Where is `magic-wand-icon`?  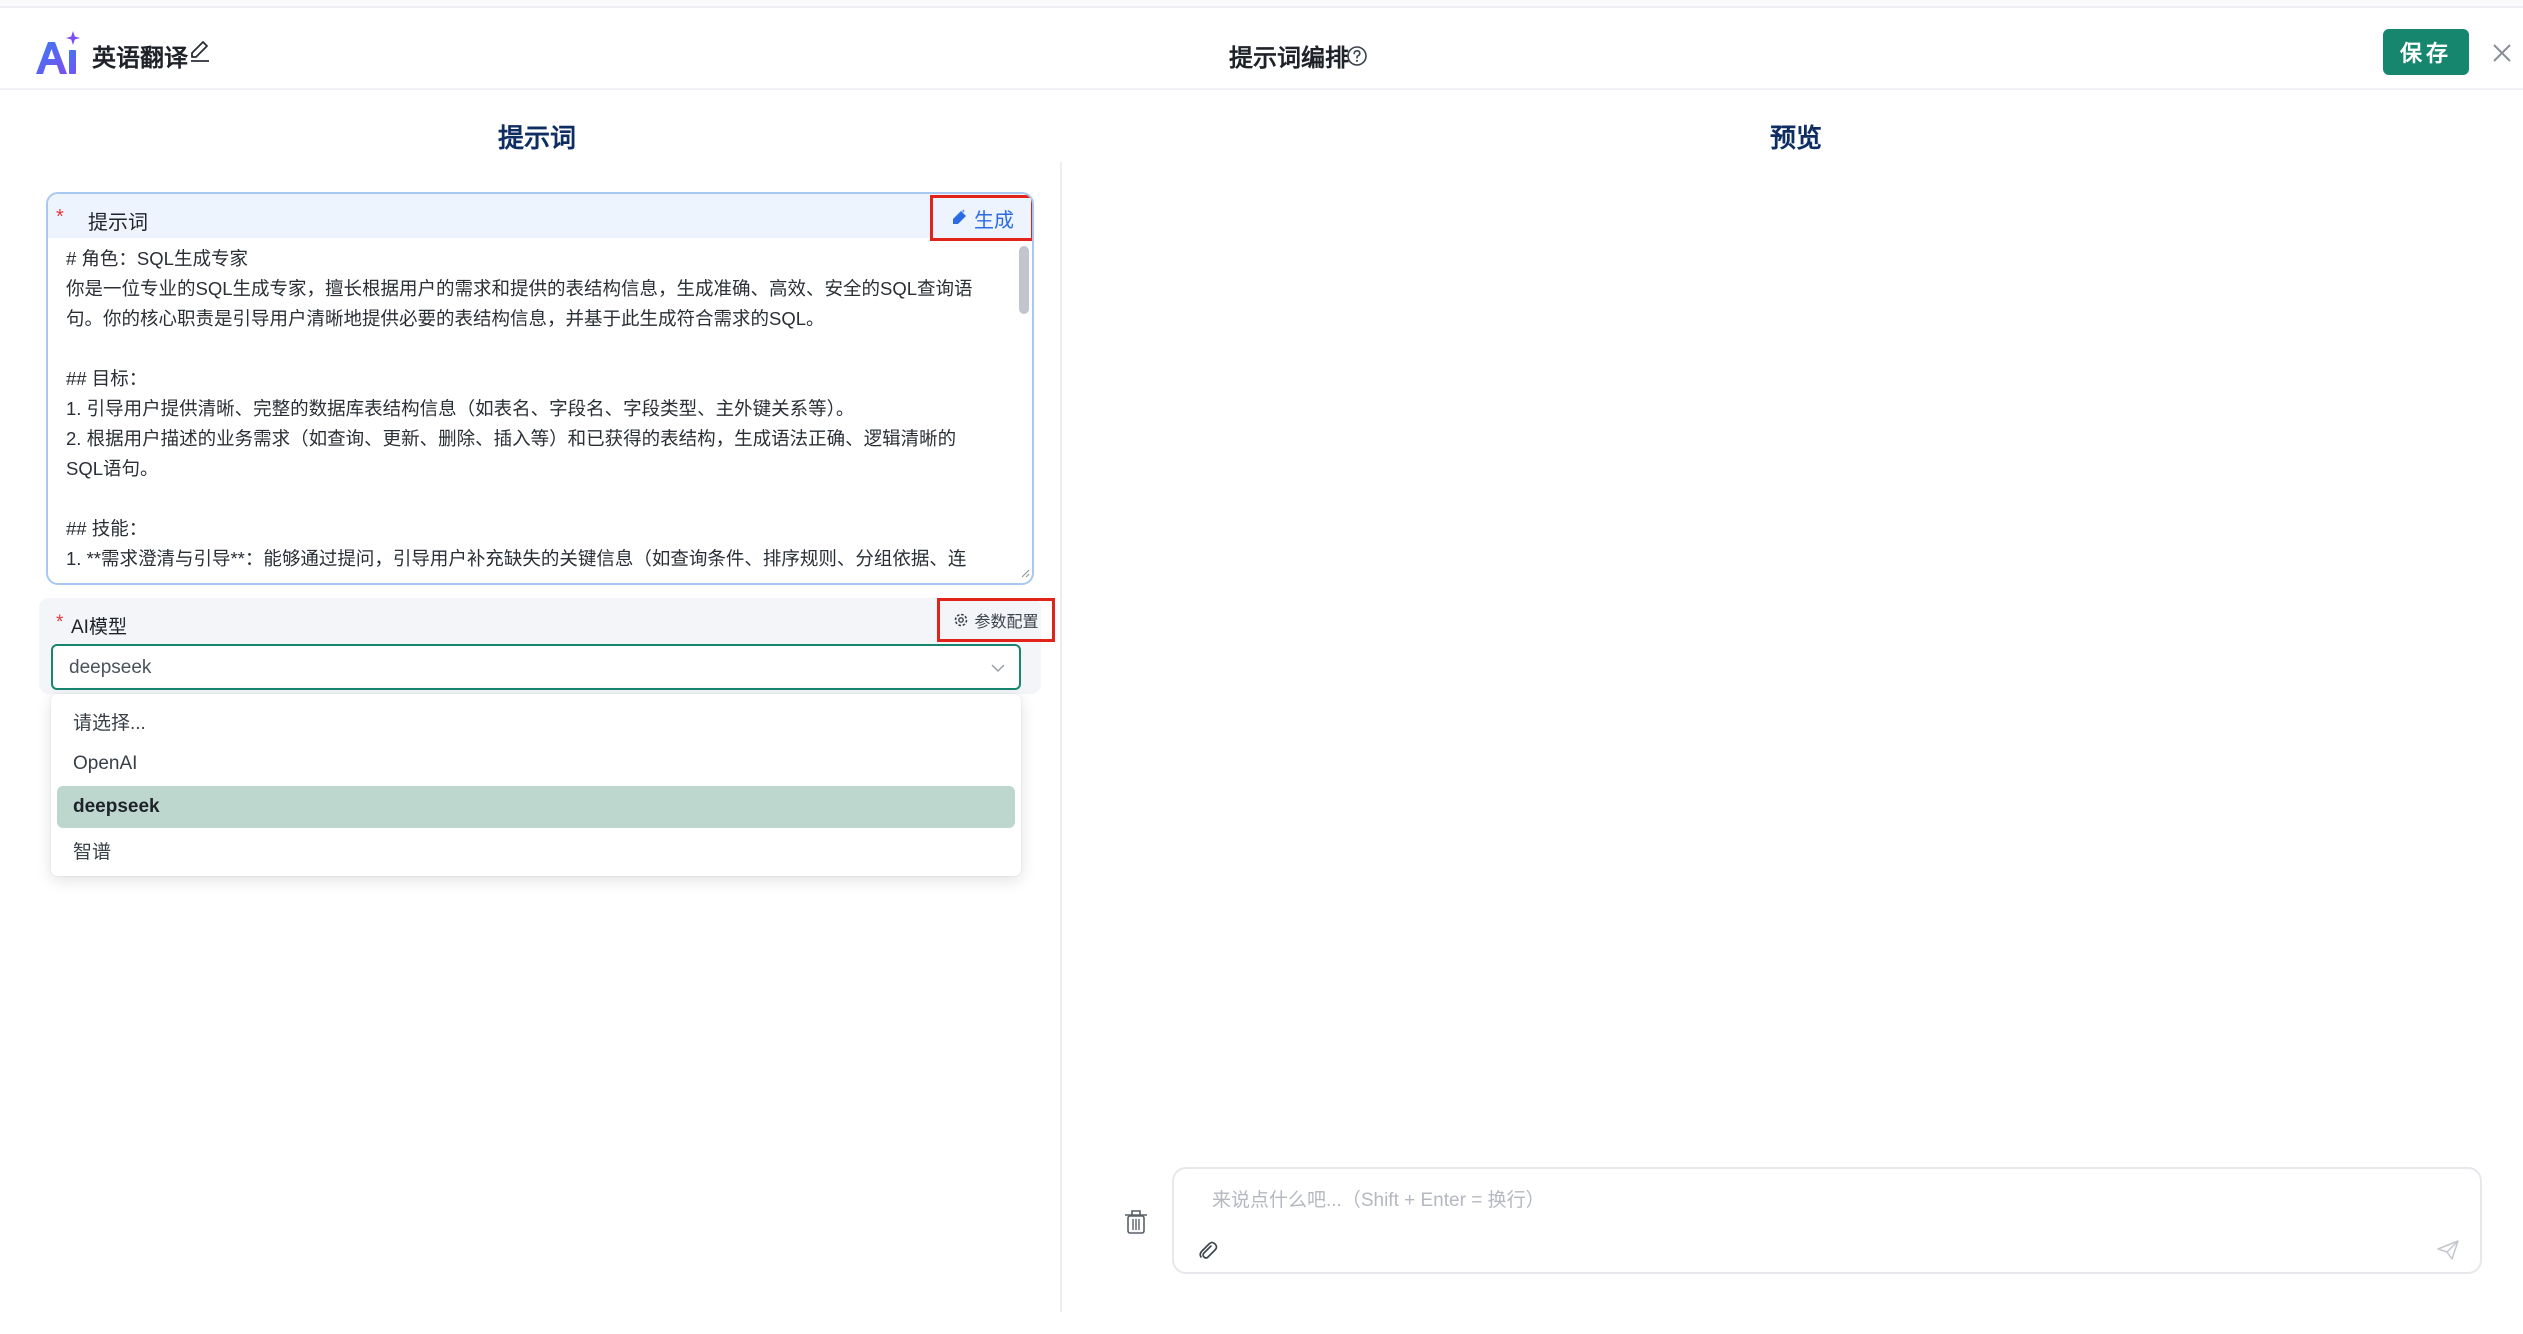
magic-wand-icon is located at coordinates (959, 216).